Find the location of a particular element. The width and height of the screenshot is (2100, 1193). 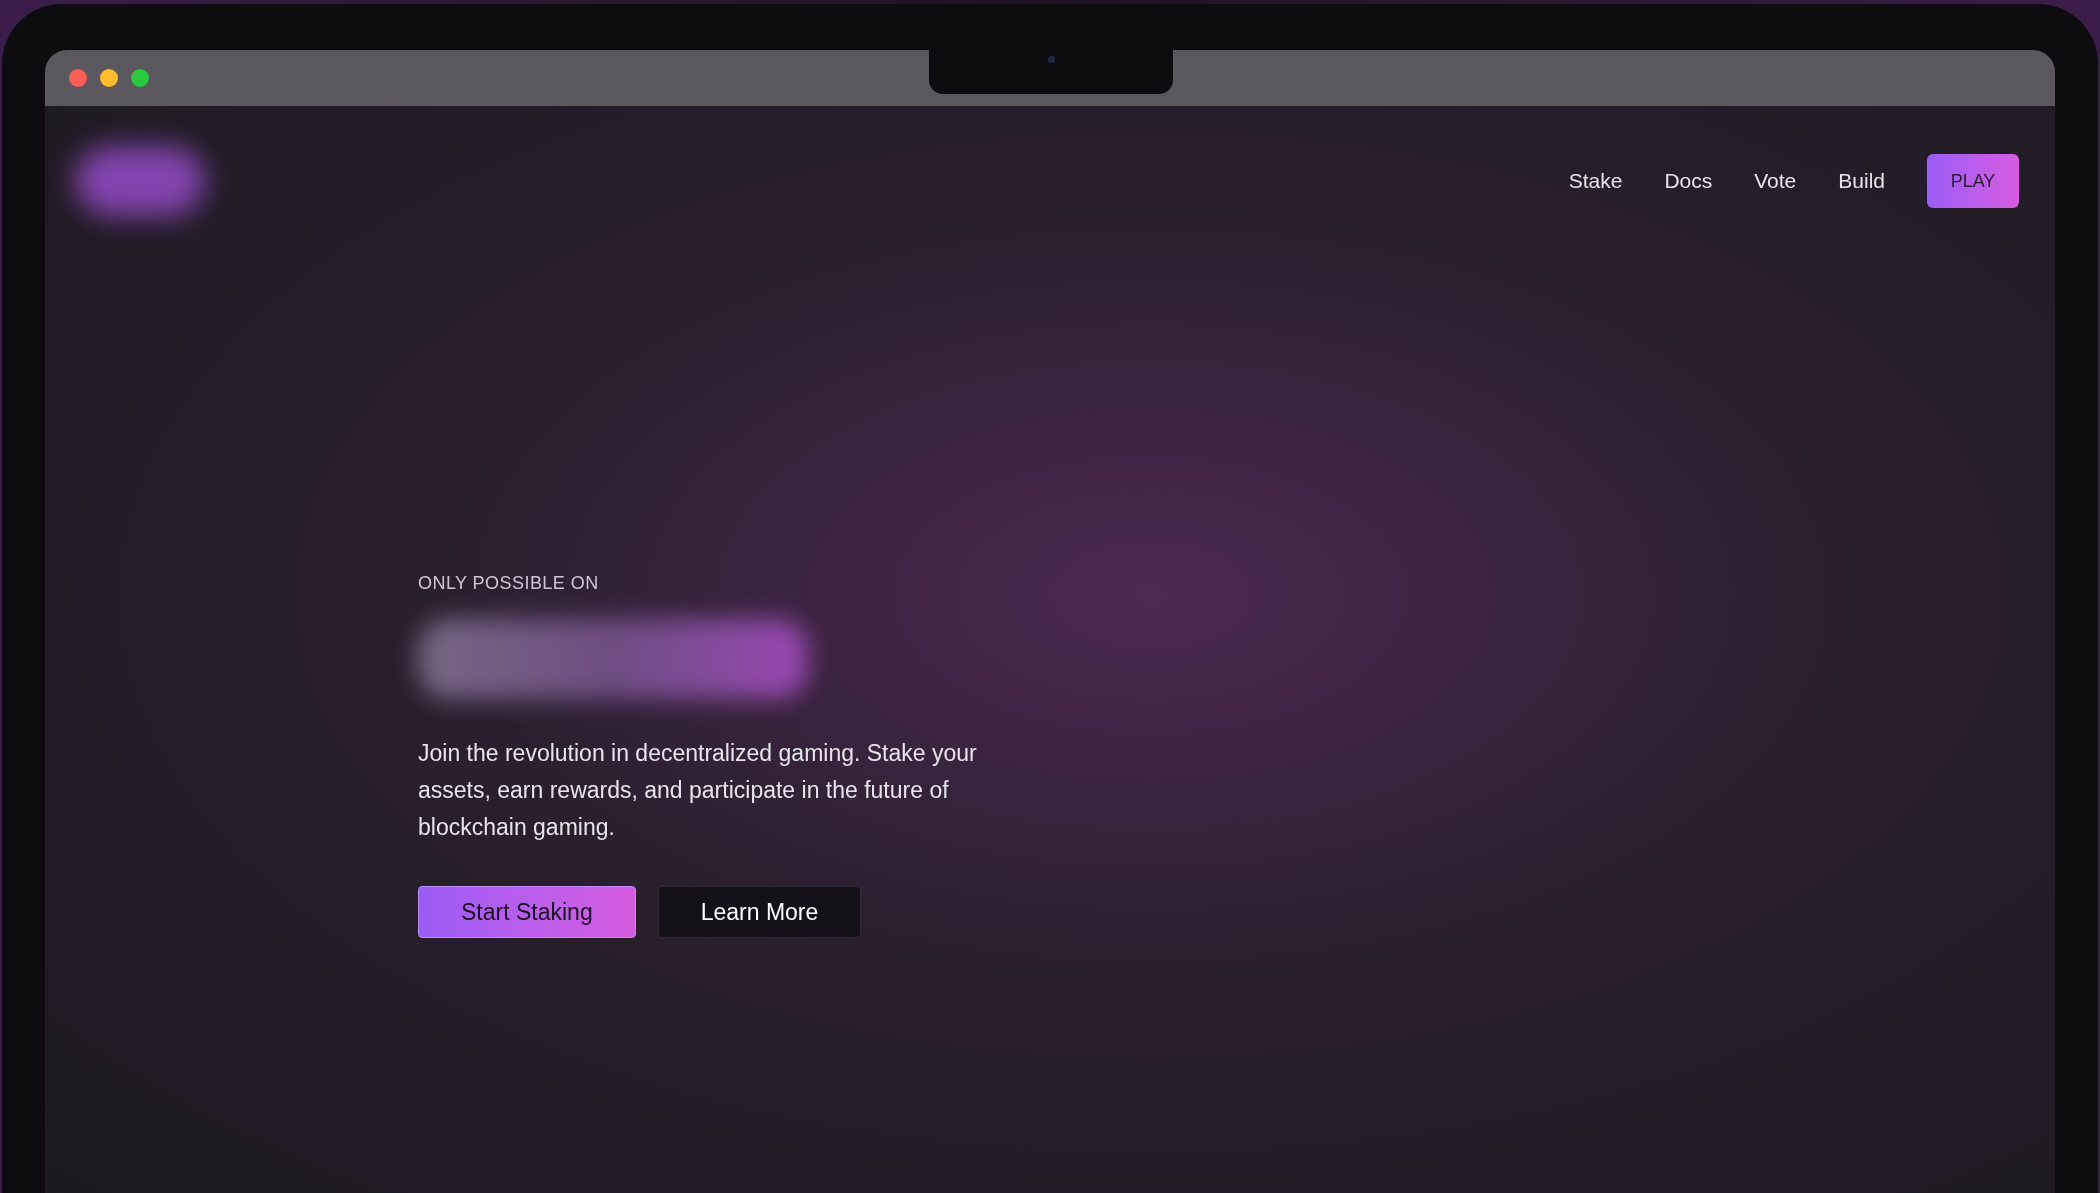

nav-link: Vote is located at coordinates (1775, 181).